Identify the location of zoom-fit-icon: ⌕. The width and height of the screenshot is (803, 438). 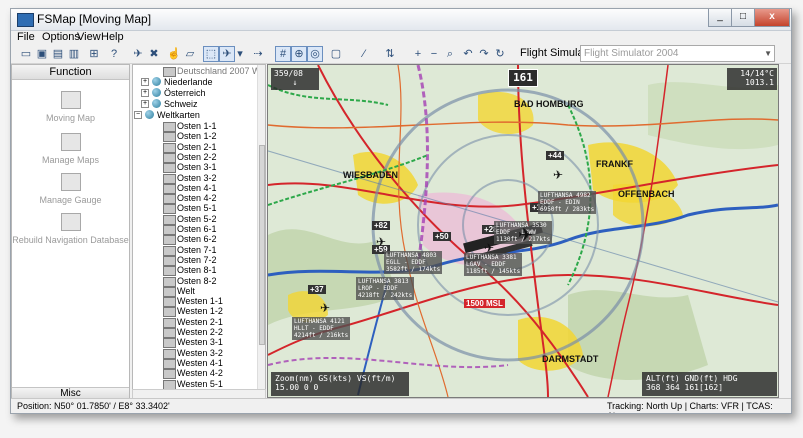
(450, 54).